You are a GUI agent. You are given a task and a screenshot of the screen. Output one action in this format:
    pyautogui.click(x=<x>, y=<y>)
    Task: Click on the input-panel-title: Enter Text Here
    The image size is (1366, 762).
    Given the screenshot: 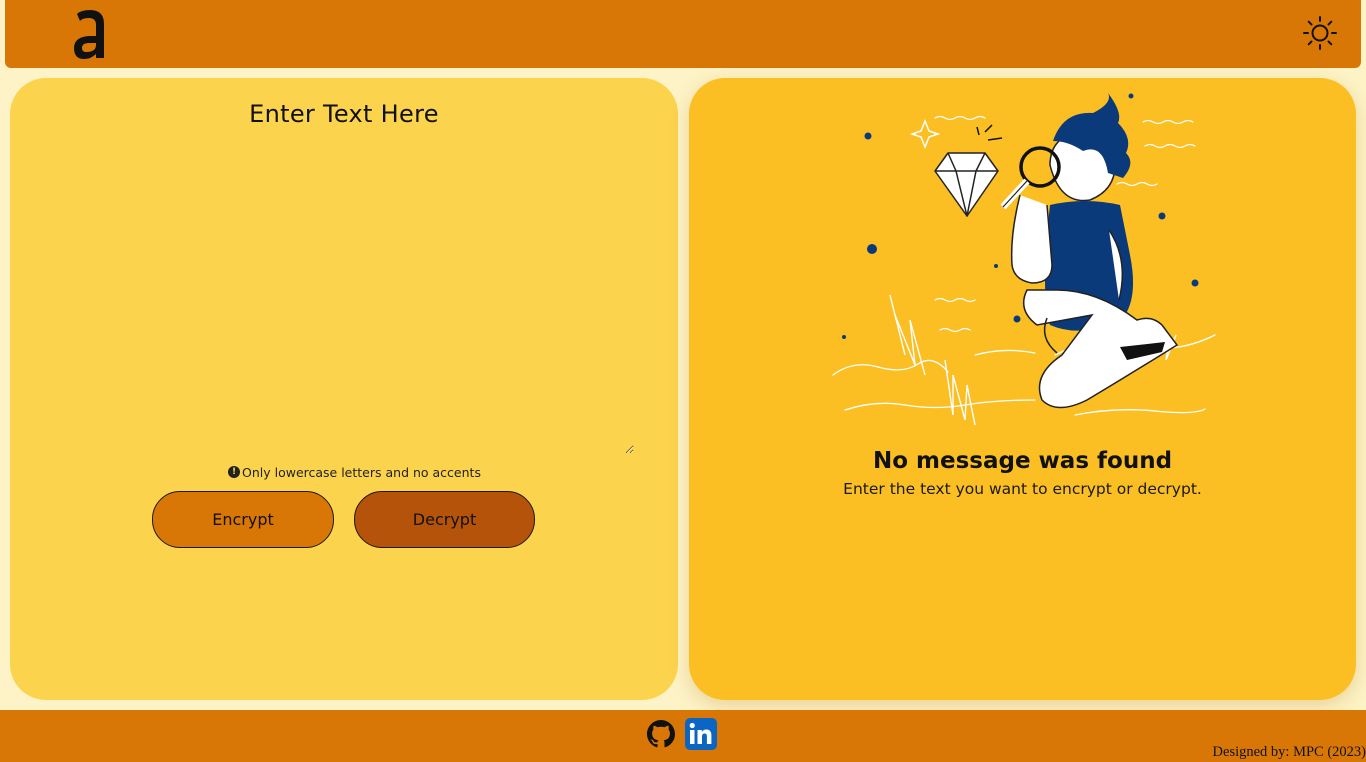 What is the action you would take?
    pyautogui.click(x=344, y=114)
    